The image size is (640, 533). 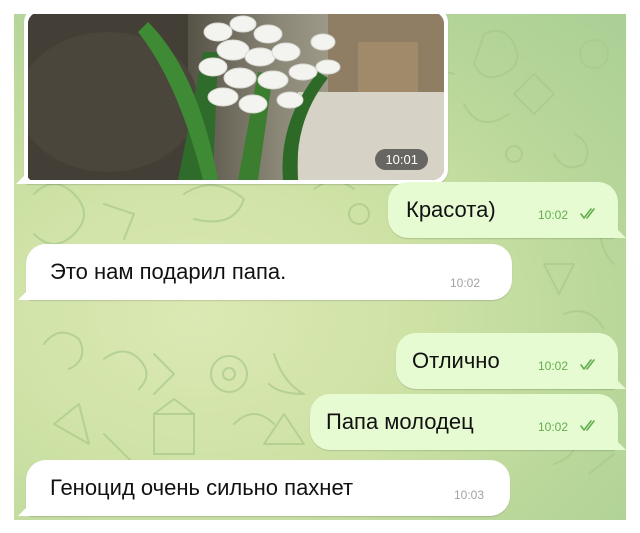 I want to click on message-time: 10:03, so click(x=469, y=495).